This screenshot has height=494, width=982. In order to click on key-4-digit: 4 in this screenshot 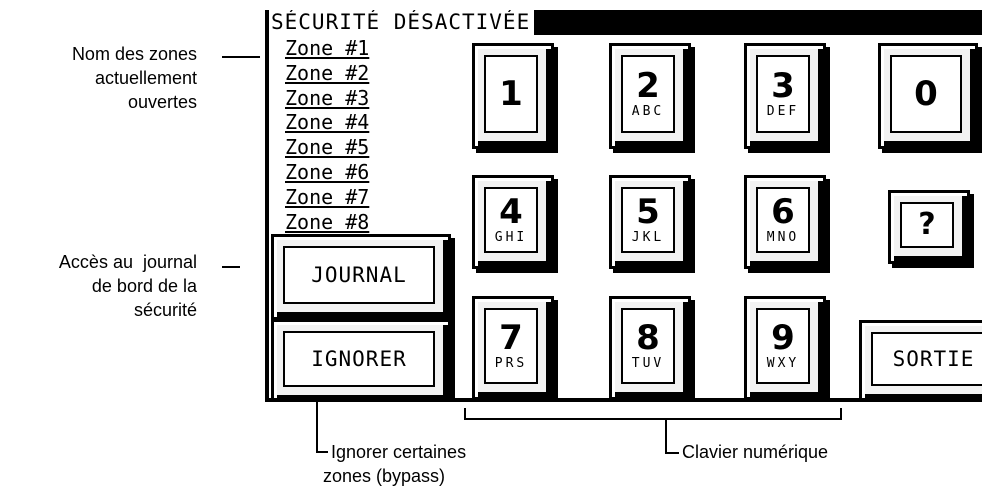, I will do `click(511, 212)`.